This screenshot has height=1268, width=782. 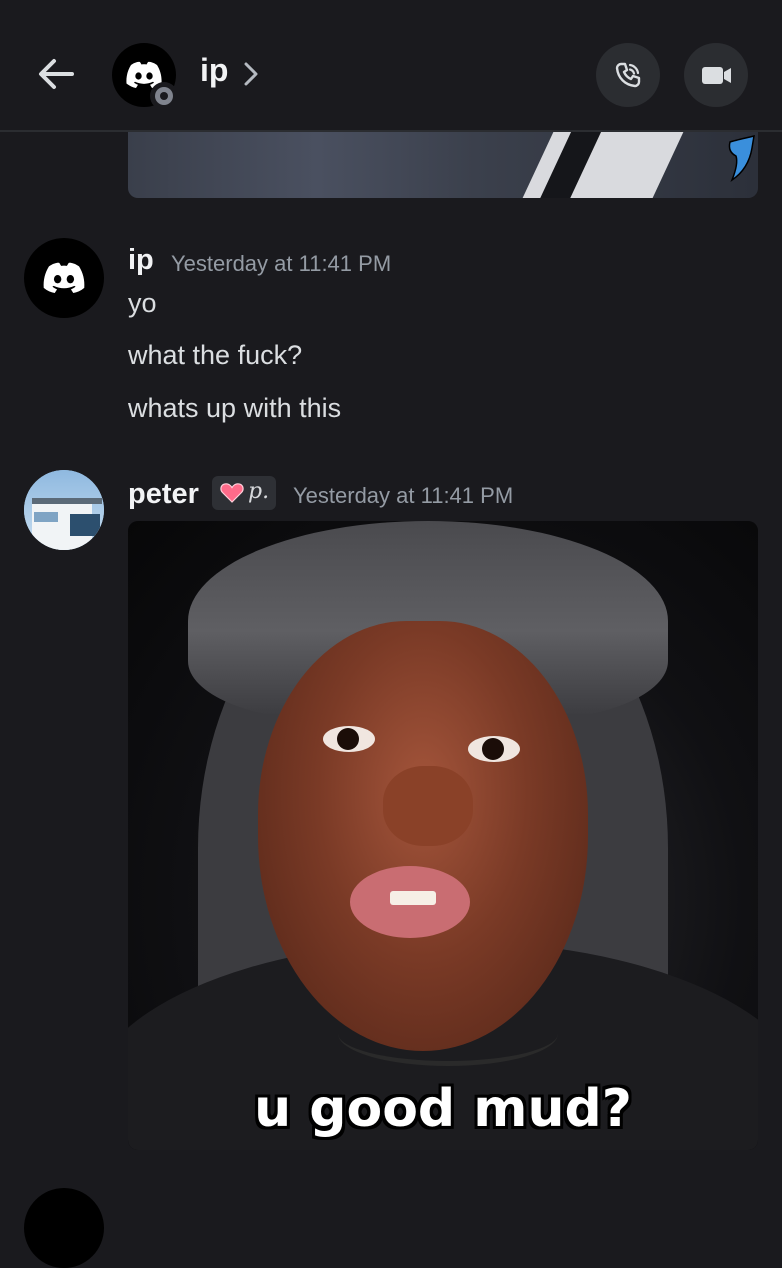 What do you see at coordinates (391, 66) in the screenshot?
I see `chat-header: ip` at bounding box center [391, 66].